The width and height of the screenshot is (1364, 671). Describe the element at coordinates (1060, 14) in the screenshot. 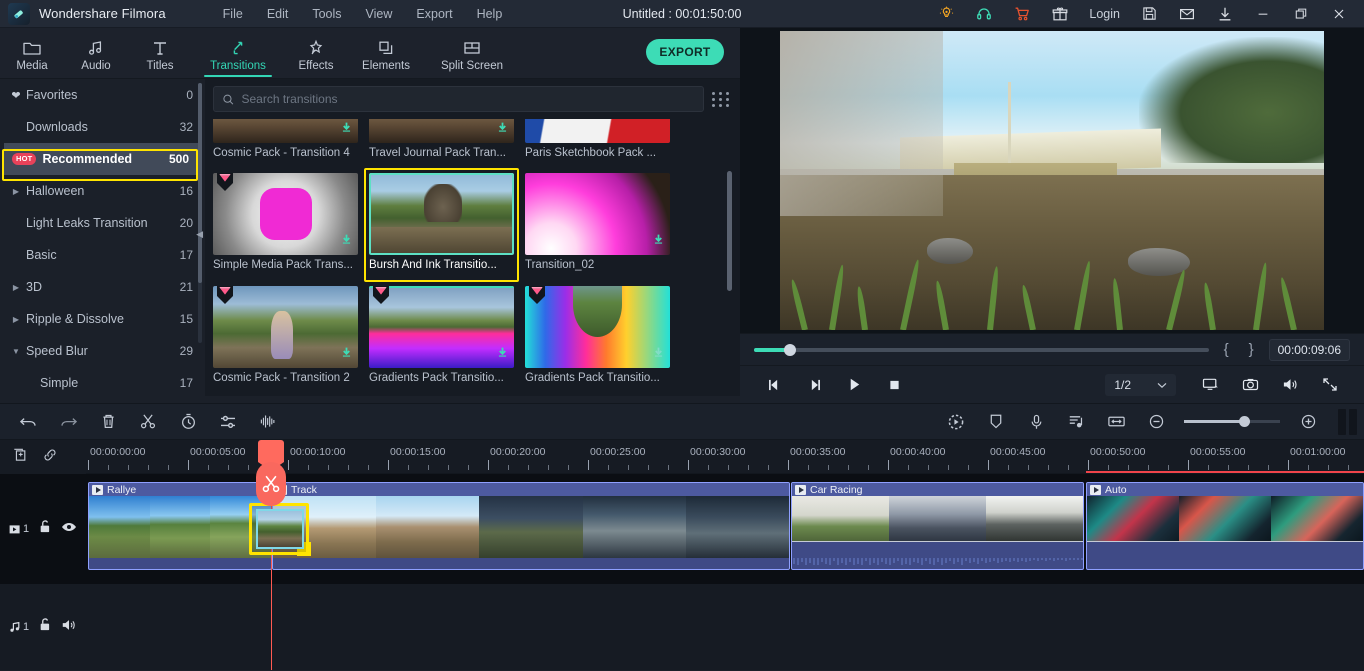

I see `gift-icon` at that location.